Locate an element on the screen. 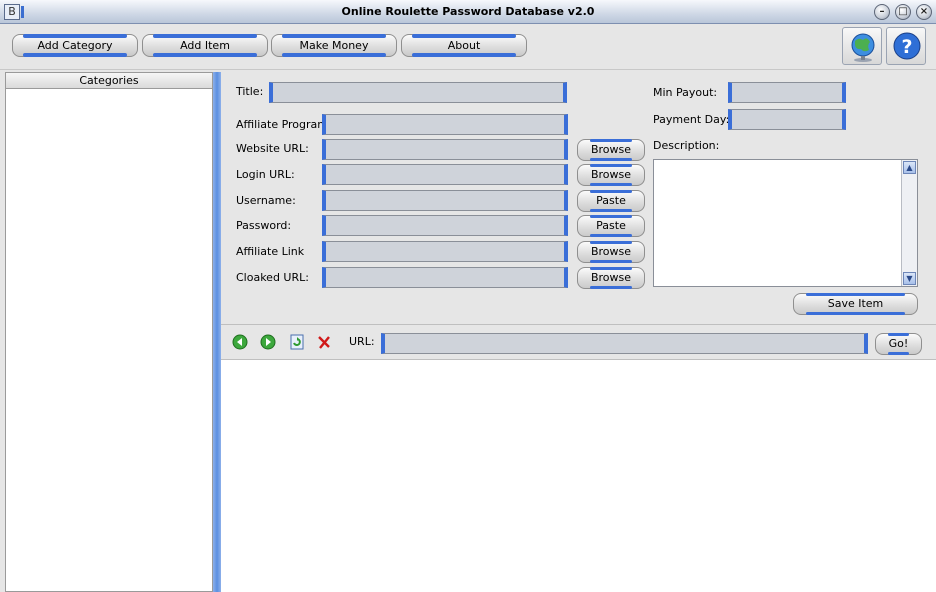 This screenshot has height=592, width=936. title-field is located at coordinates (418, 92).